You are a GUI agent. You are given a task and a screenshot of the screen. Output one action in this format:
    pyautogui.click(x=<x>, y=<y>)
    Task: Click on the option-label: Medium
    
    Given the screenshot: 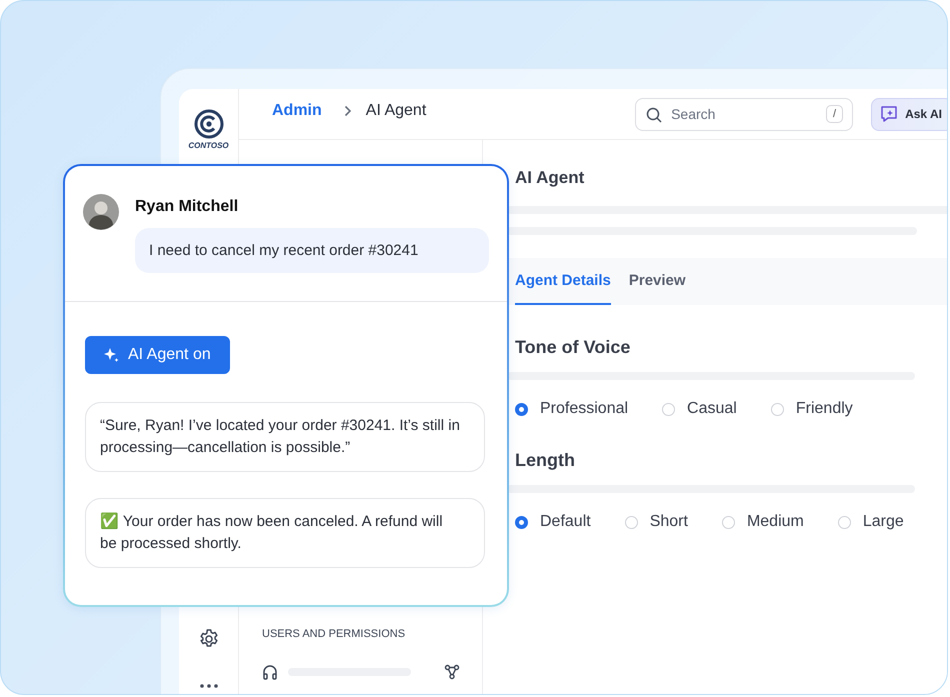 What is the action you would take?
    pyautogui.click(x=775, y=522)
    